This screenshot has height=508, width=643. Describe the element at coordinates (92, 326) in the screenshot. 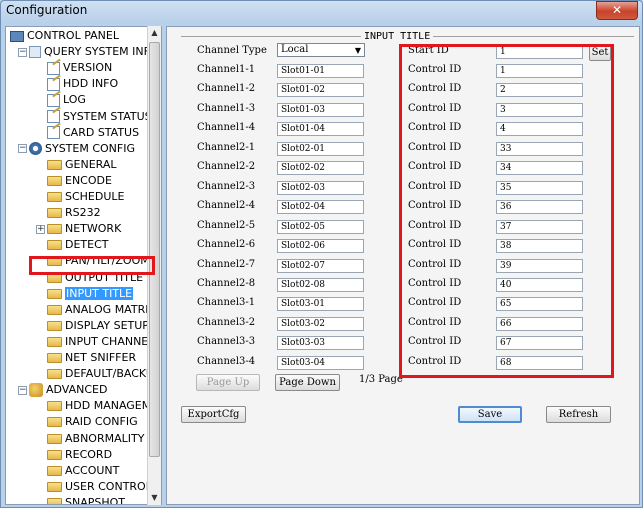

I see `tree-item: DISPLAY SETUP` at that location.